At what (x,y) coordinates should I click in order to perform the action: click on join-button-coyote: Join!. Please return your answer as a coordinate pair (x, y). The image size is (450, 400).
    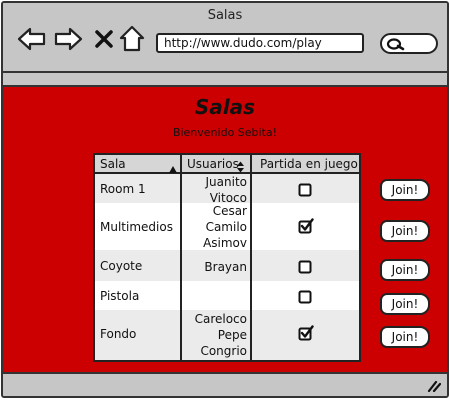
    Looking at the image, I should click on (405, 270).